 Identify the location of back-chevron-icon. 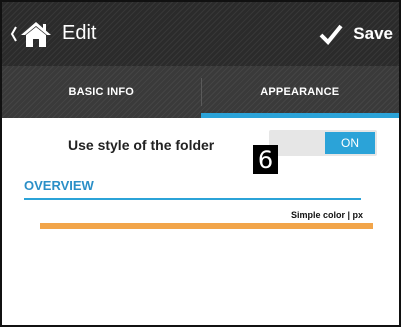
(14, 34).